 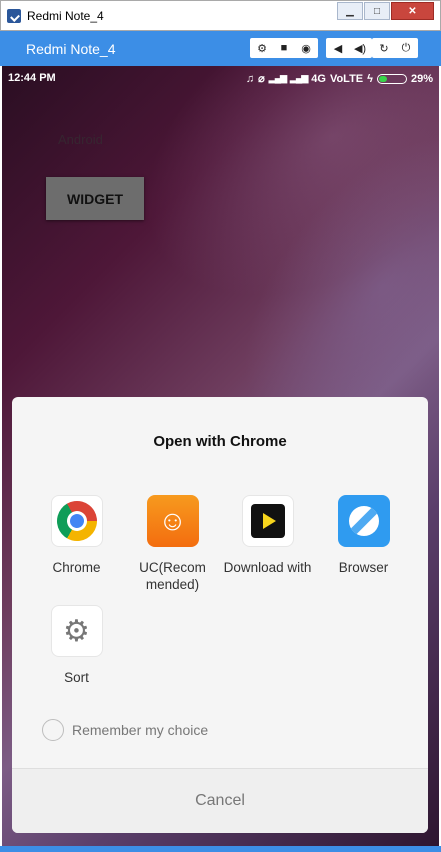 I want to click on rotate-icon: ↻, so click(x=384, y=48).